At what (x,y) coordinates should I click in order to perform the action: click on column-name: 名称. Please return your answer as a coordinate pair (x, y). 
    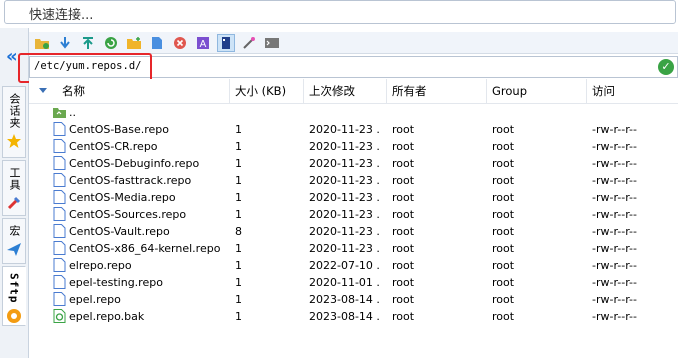
    Looking at the image, I should click on (143, 91).